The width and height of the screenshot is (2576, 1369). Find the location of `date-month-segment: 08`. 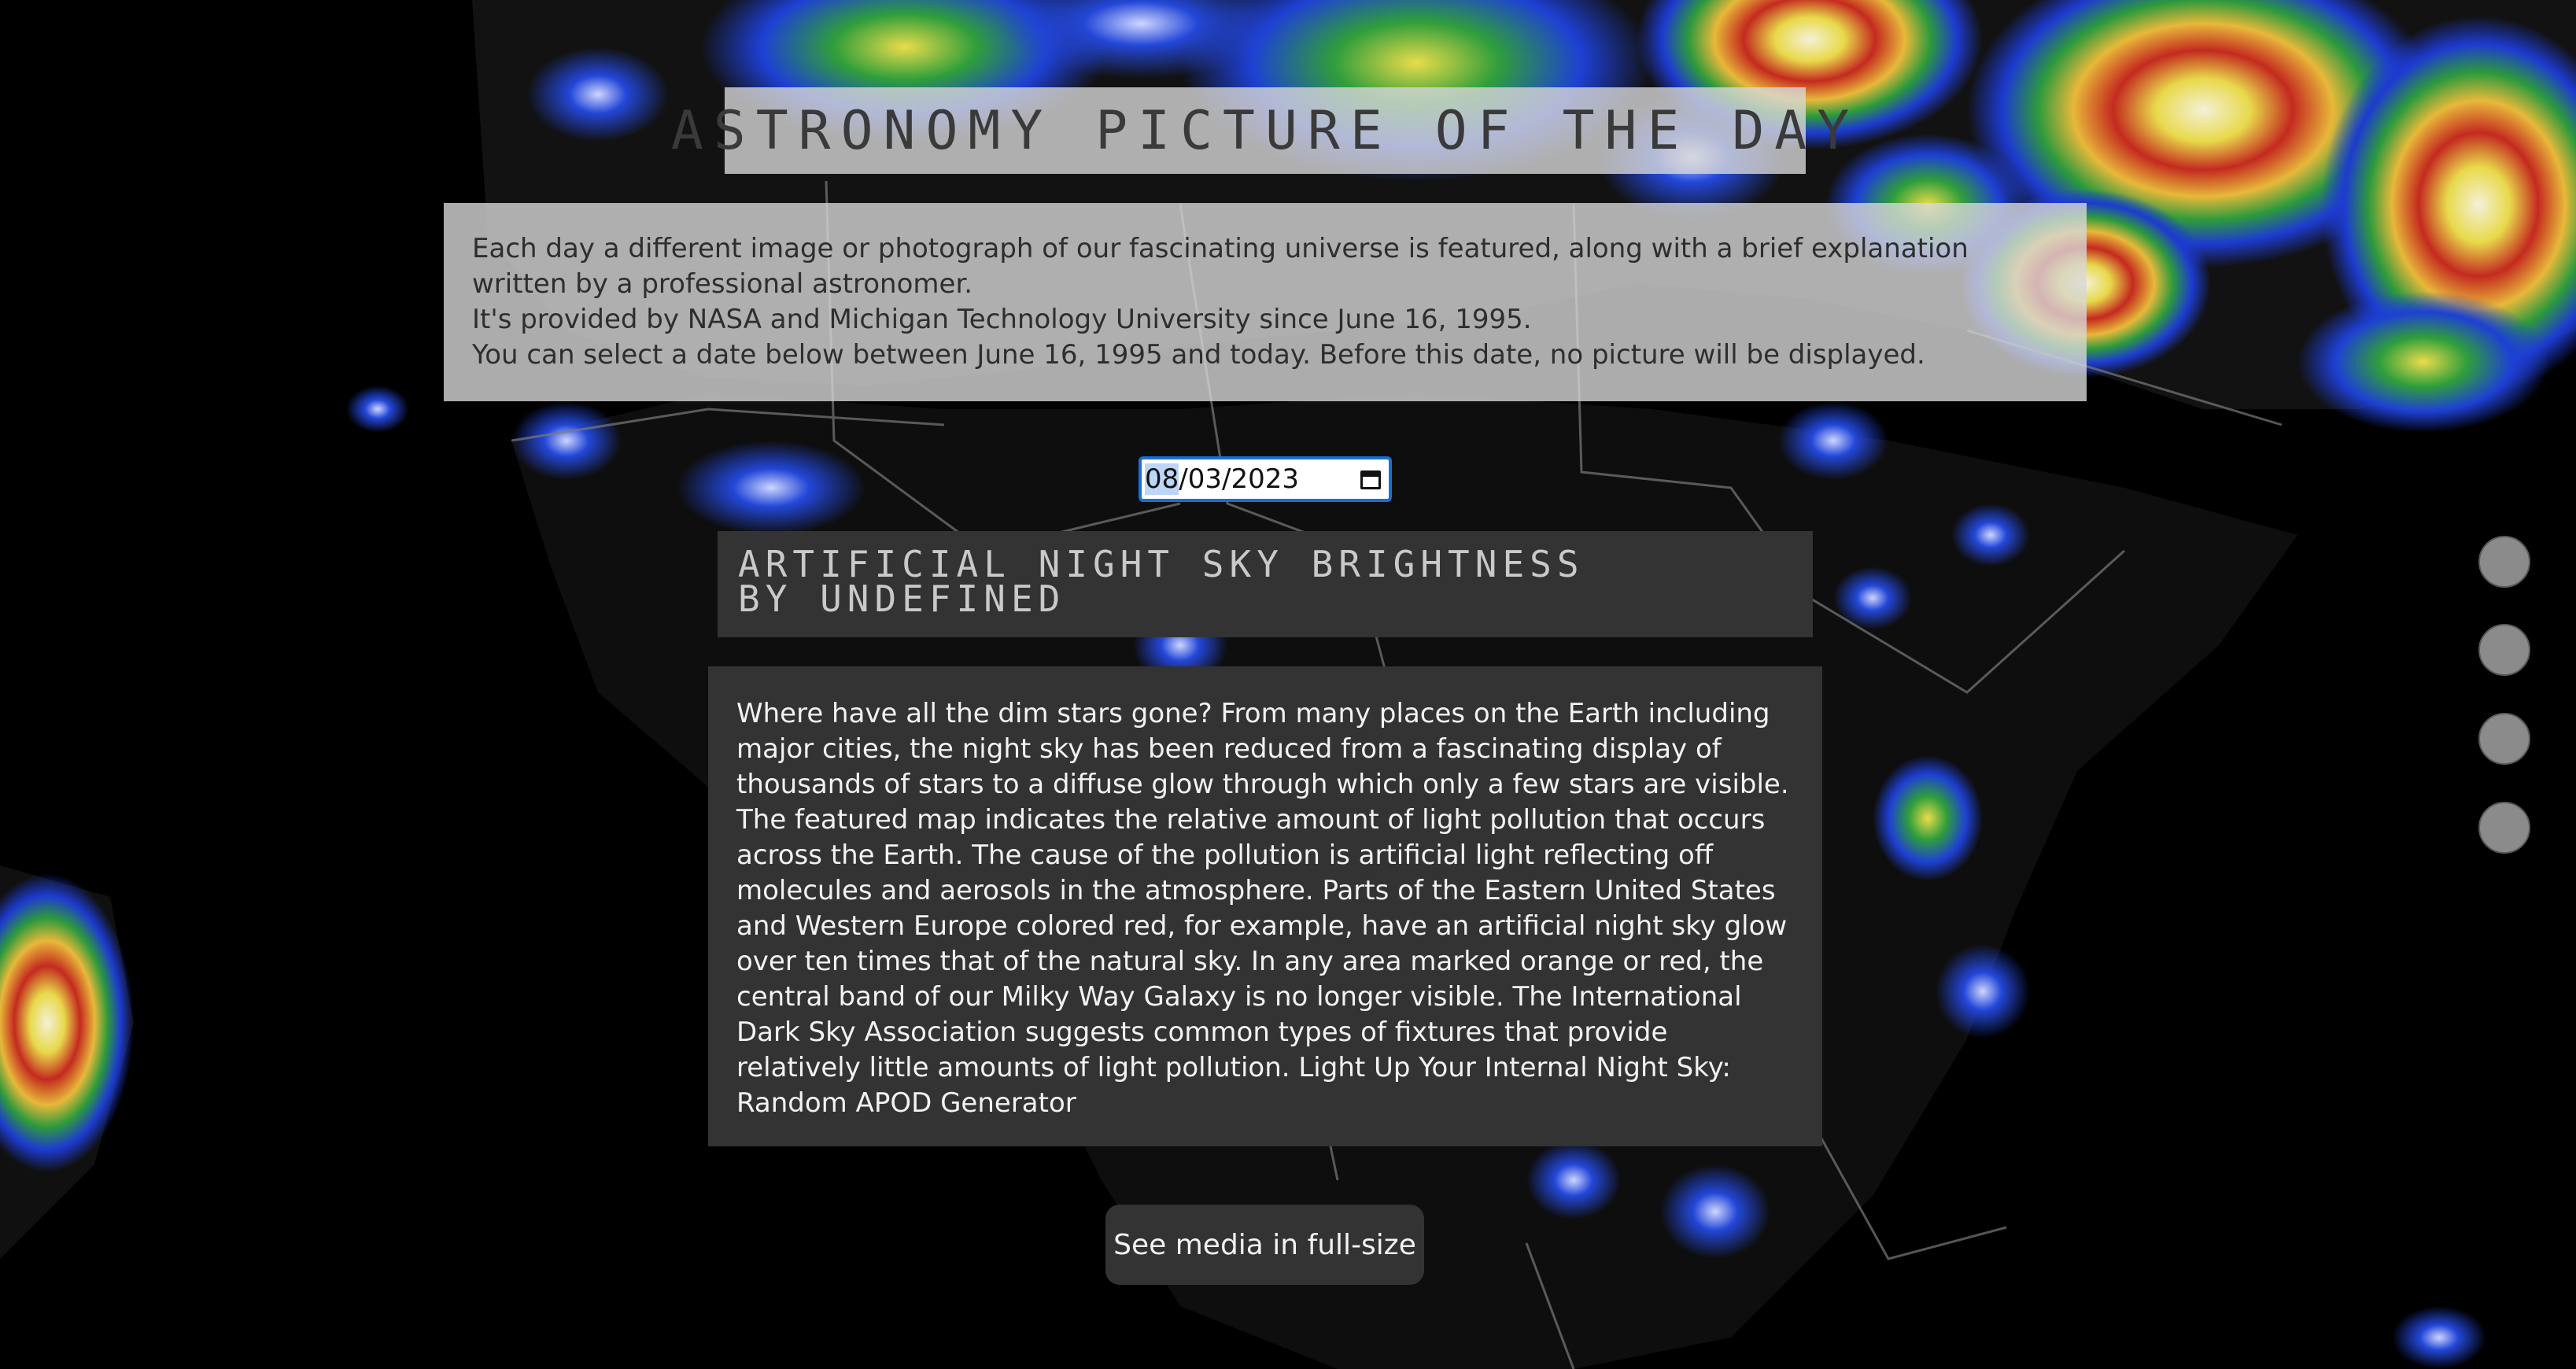

date-month-segment: 08 is located at coordinates (1162, 479).